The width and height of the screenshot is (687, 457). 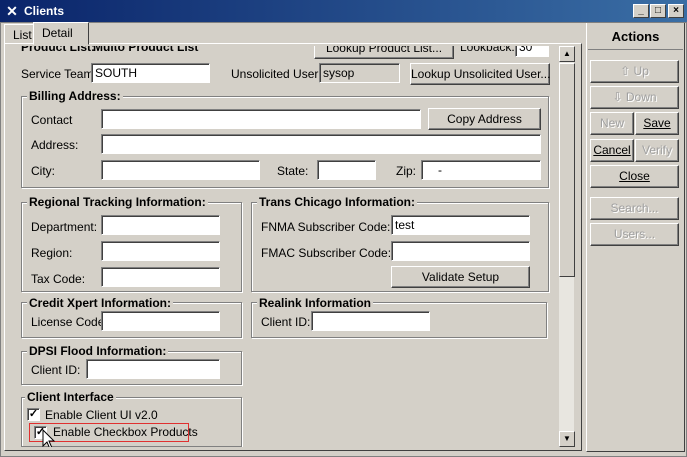 I want to click on tab-detail: Detail, so click(x=61, y=33).